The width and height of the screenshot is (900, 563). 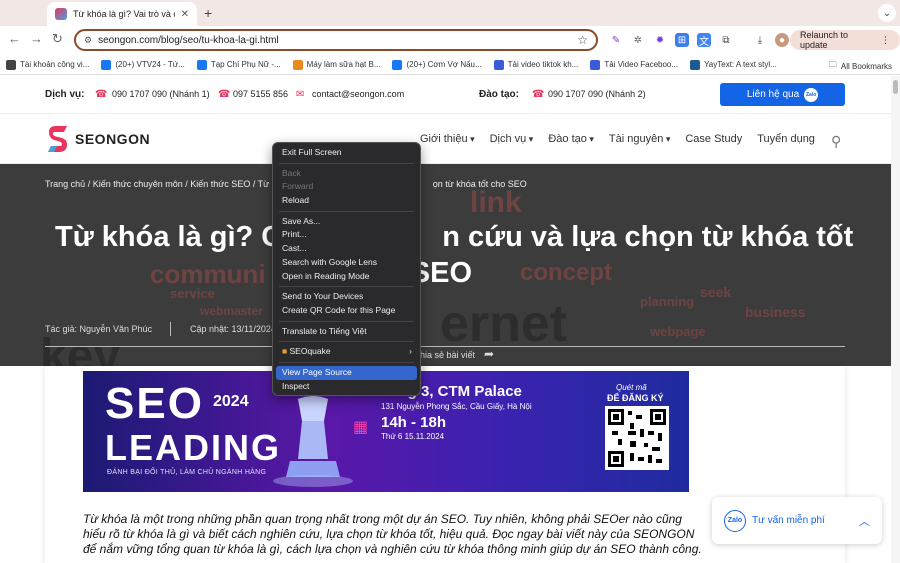 I want to click on translate-extension-icon: ⊞, so click(x=682, y=40).